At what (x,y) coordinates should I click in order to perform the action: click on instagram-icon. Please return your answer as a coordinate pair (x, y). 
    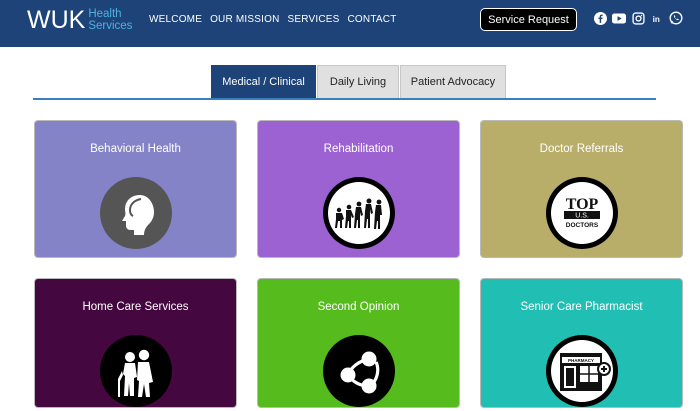
    Looking at the image, I should click on (638, 18).